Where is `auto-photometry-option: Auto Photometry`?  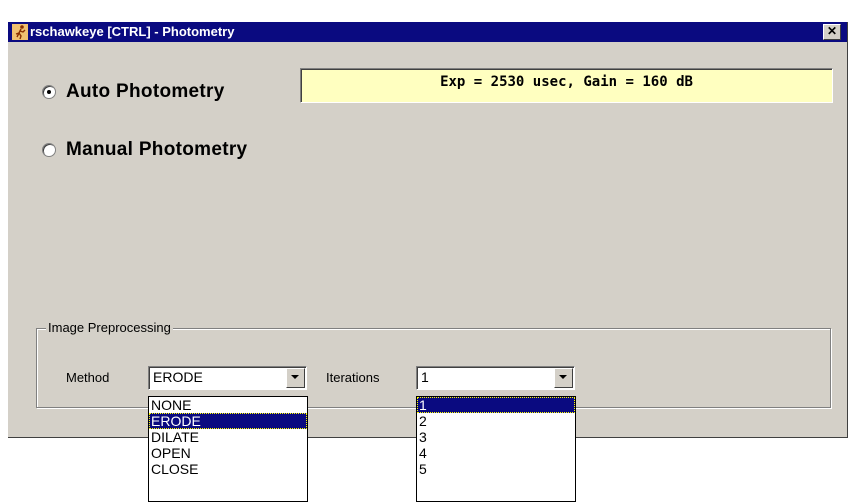 auto-photometry-option: Auto Photometry is located at coordinates (133, 92).